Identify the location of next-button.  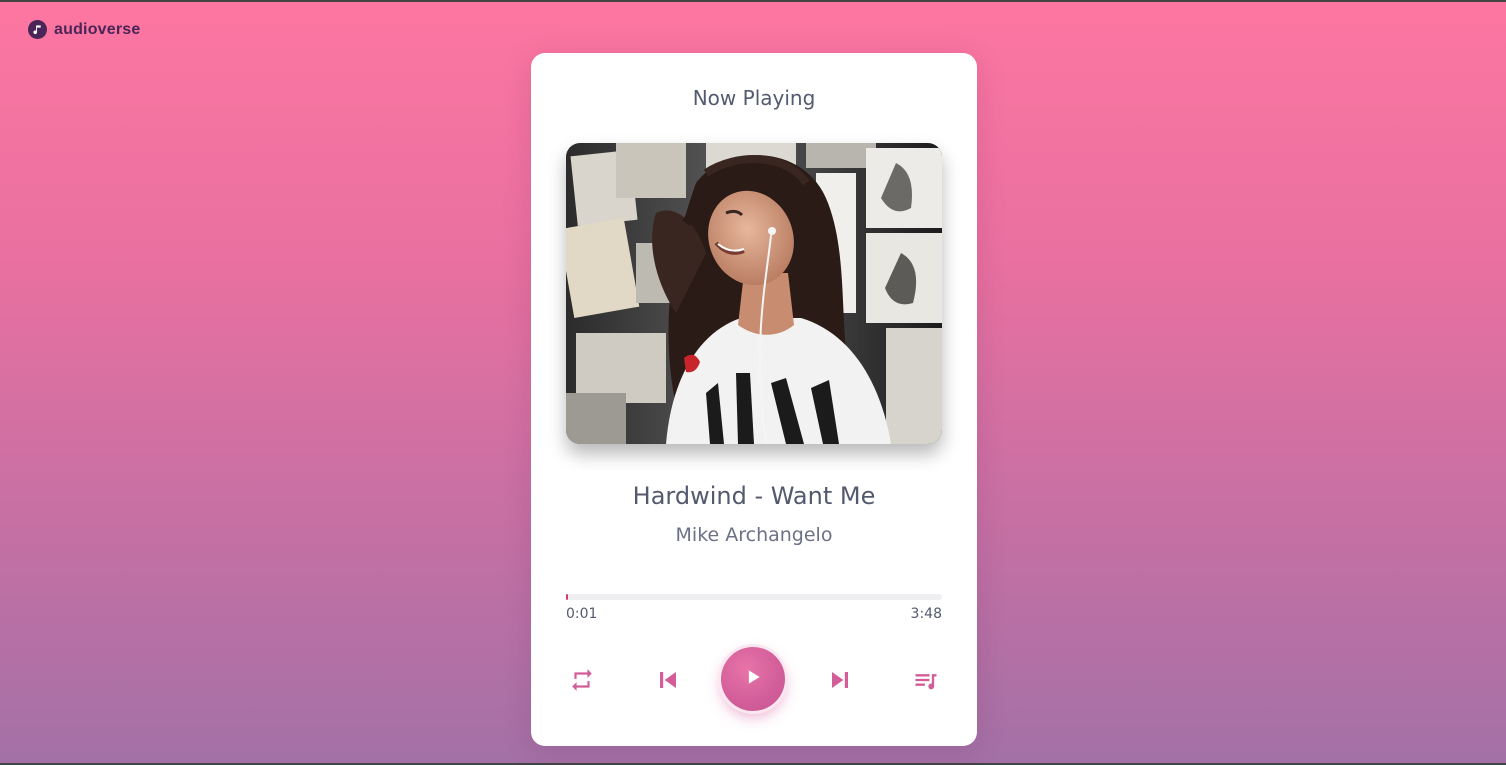
(840, 680).